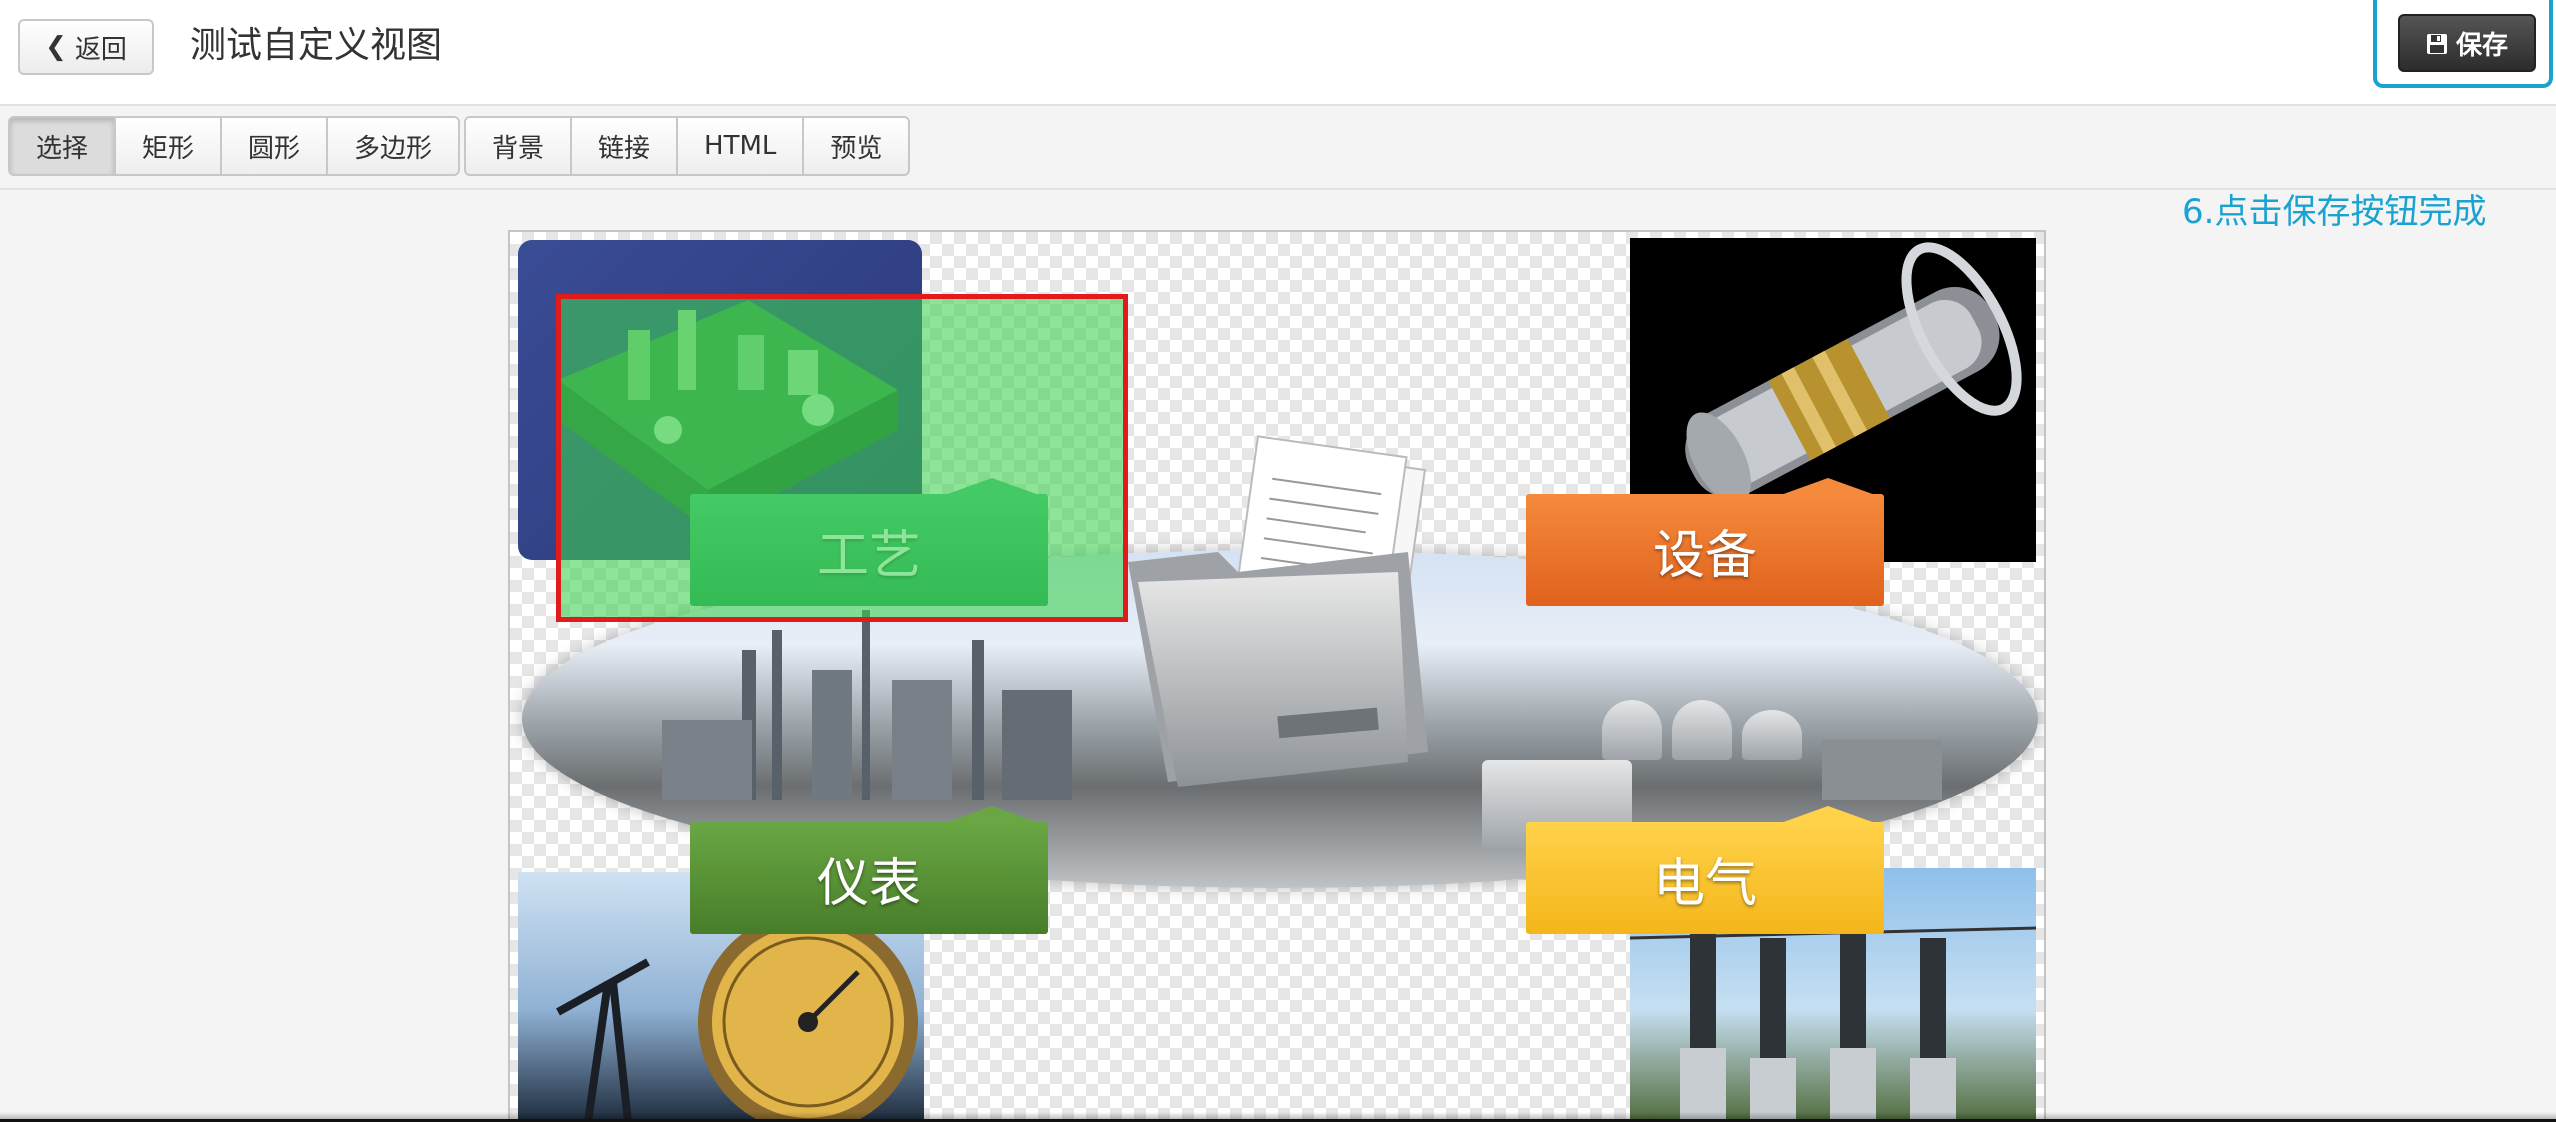 The height and width of the screenshot is (1122, 2556). Describe the element at coordinates (2437, 43) in the screenshot. I see `floppy-disk-icon` at that location.